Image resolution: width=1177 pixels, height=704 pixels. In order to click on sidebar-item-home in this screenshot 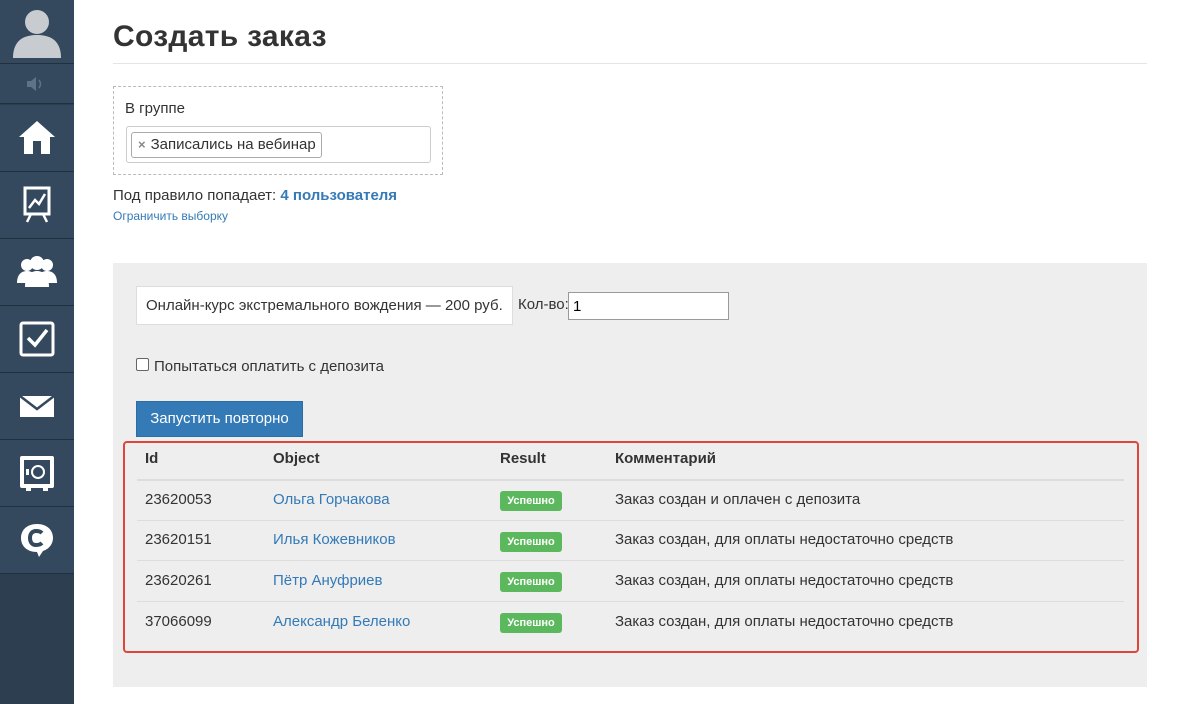, I will do `click(37, 138)`.